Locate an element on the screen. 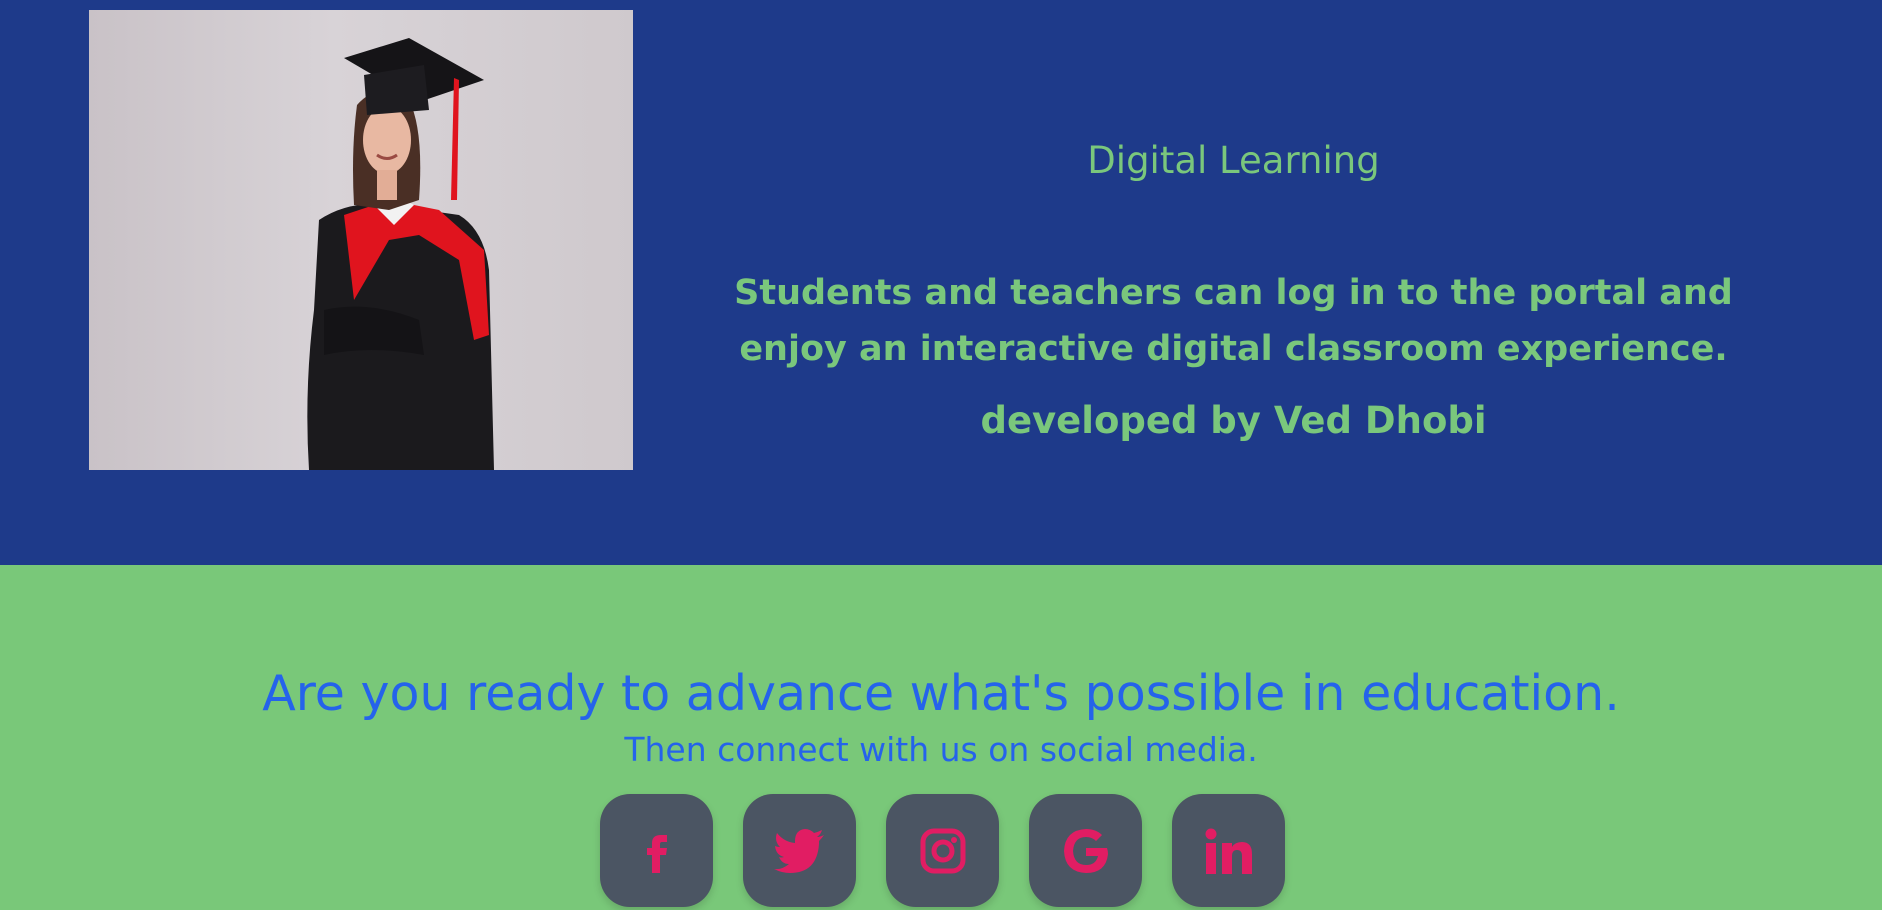 The width and height of the screenshot is (1882, 910). developer-credit: developed by Ved Dhobi is located at coordinates (1233, 421).